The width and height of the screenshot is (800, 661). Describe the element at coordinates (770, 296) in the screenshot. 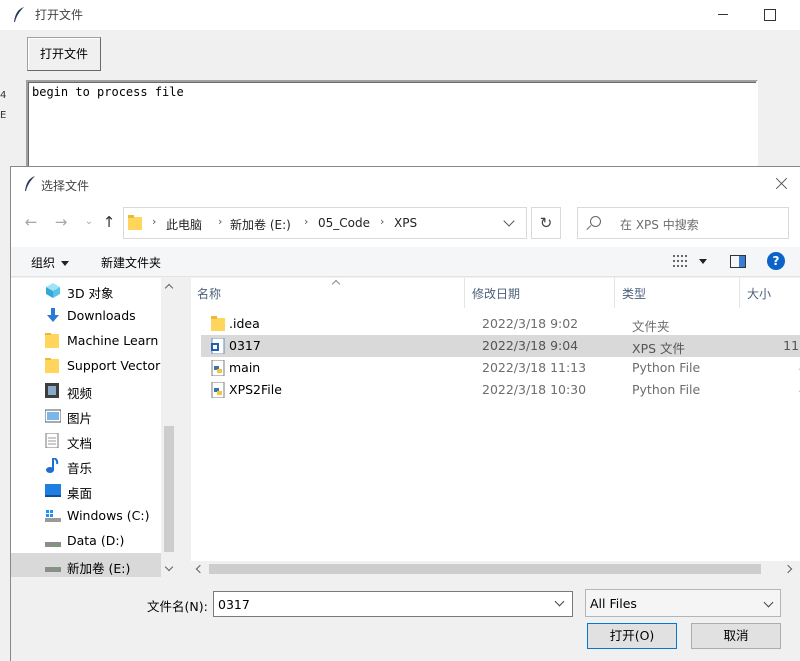

I see `column-header-size: 大小` at that location.